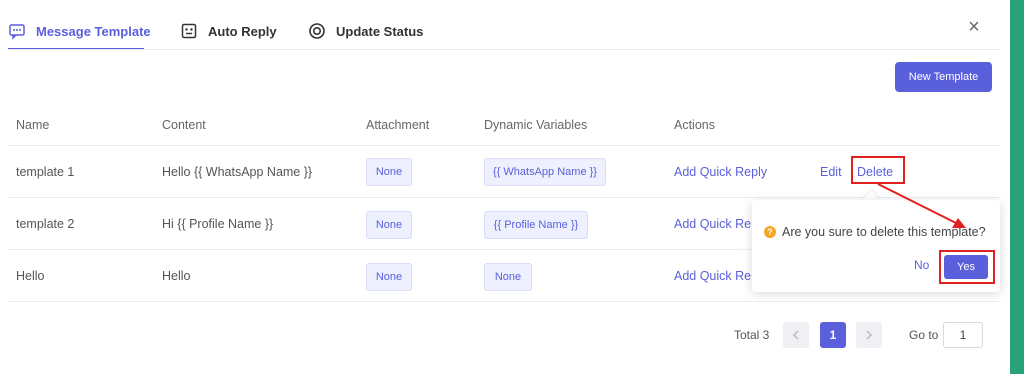 This screenshot has width=1024, height=374. I want to click on annotation-arrow-icon, so click(921, 205).